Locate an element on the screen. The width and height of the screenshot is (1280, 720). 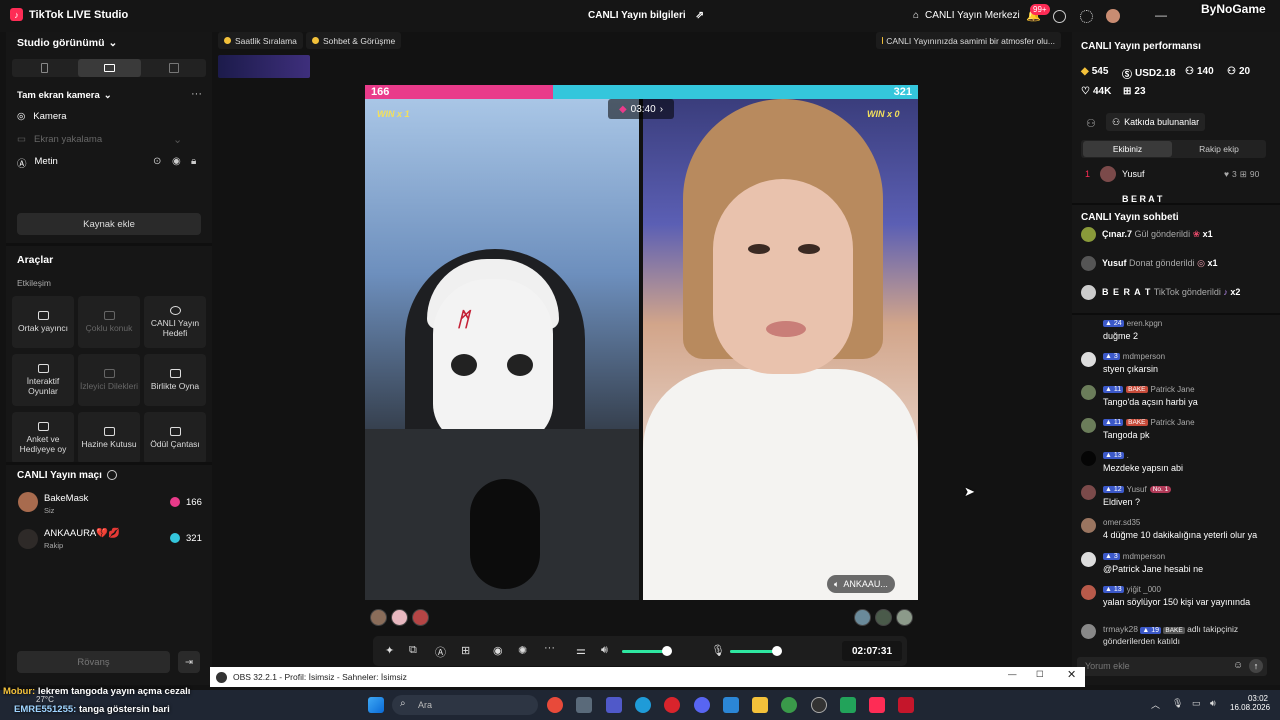
chat-call-chip: Sohbet & Görüşme is located at coordinates (354, 40).